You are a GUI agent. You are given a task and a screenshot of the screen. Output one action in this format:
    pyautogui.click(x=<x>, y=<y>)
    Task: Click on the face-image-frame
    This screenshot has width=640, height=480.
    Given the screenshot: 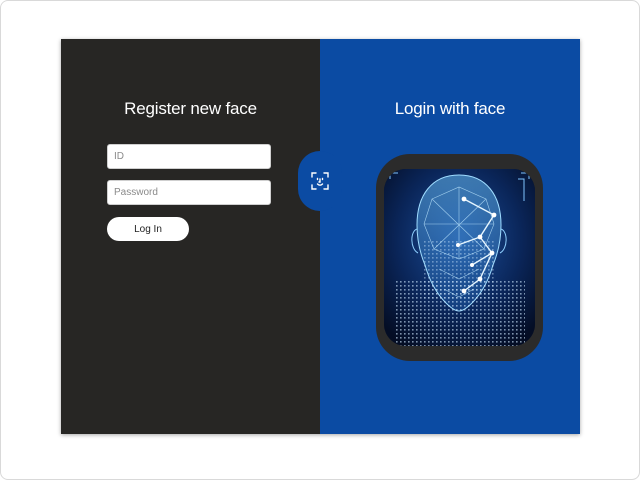 What is the action you would take?
    pyautogui.click(x=459, y=257)
    